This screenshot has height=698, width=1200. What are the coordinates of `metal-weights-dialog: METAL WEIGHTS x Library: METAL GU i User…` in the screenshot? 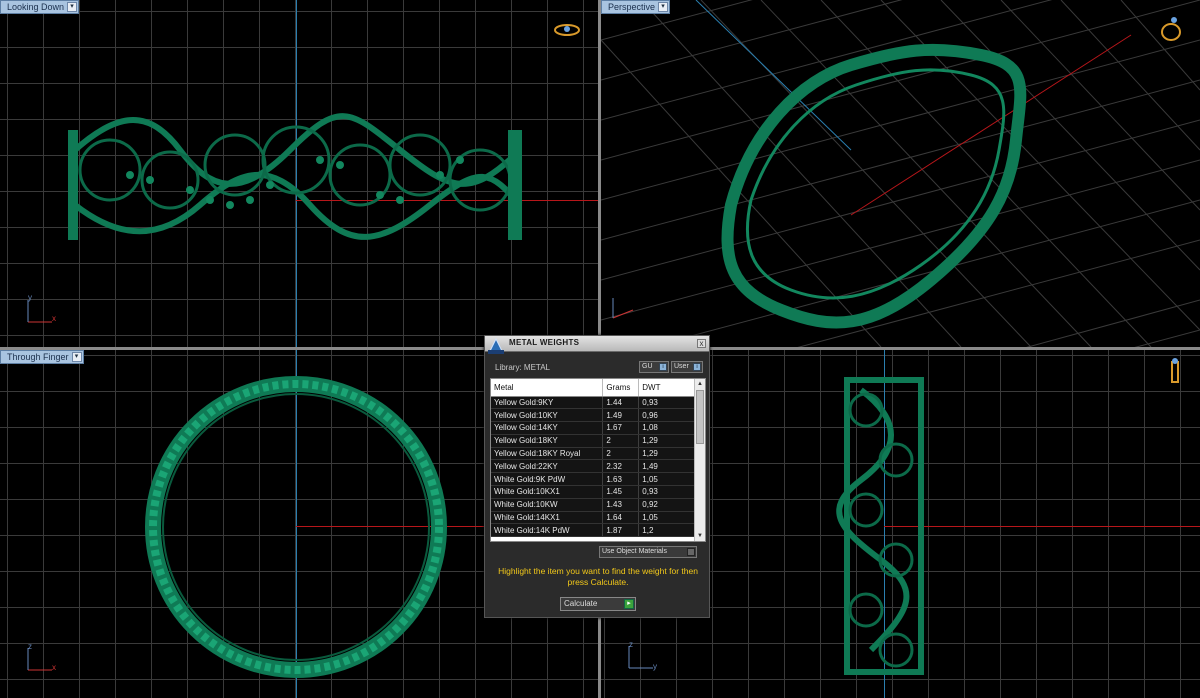 It's located at (597, 476).